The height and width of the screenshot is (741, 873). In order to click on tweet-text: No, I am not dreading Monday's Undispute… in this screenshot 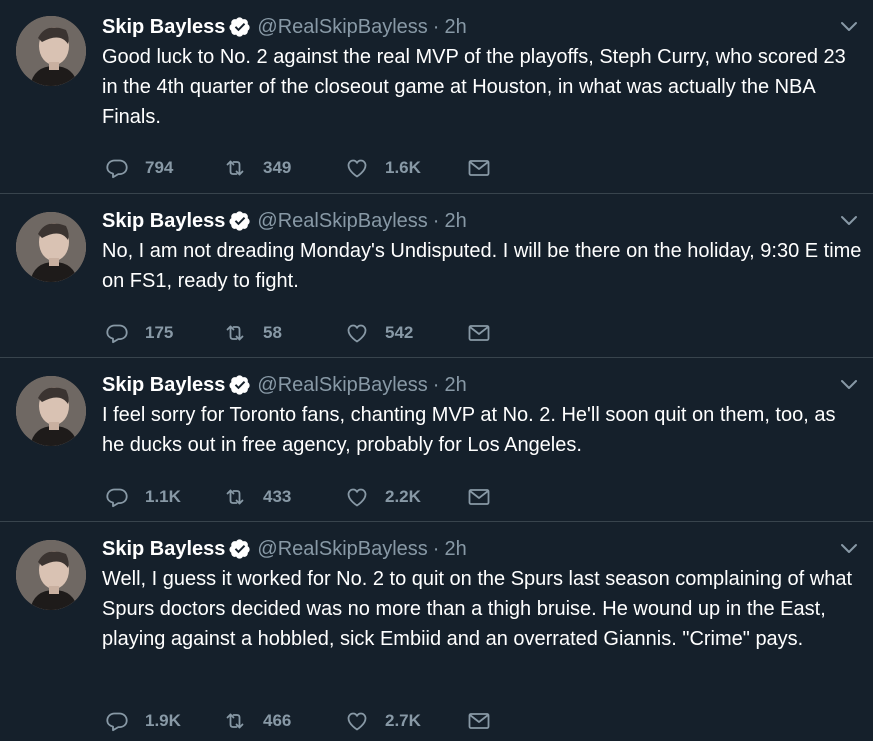, I will do `click(482, 266)`.